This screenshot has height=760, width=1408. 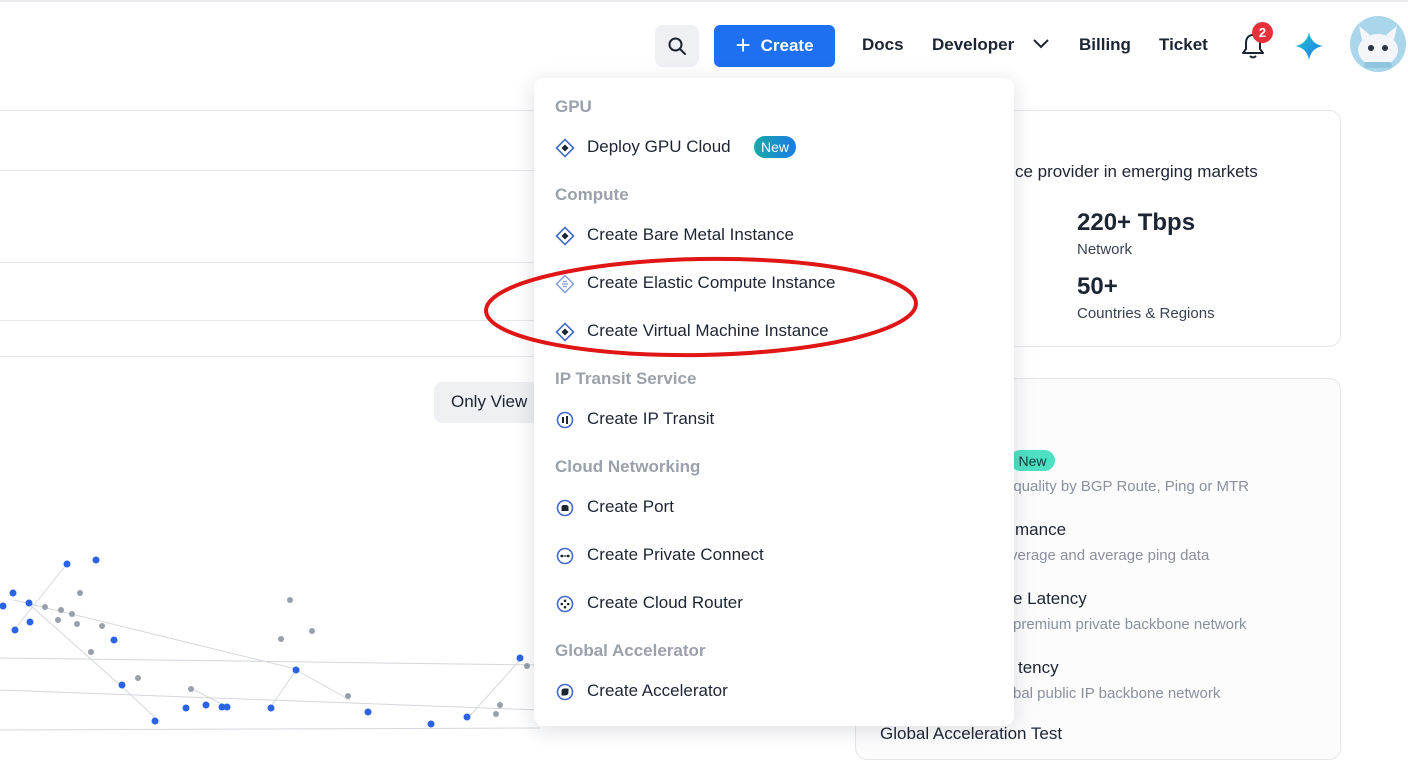 What do you see at coordinates (1110, 555) in the screenshot?
I see `tool-desc: verage and average ping data` at bounding box center [1110, 555].